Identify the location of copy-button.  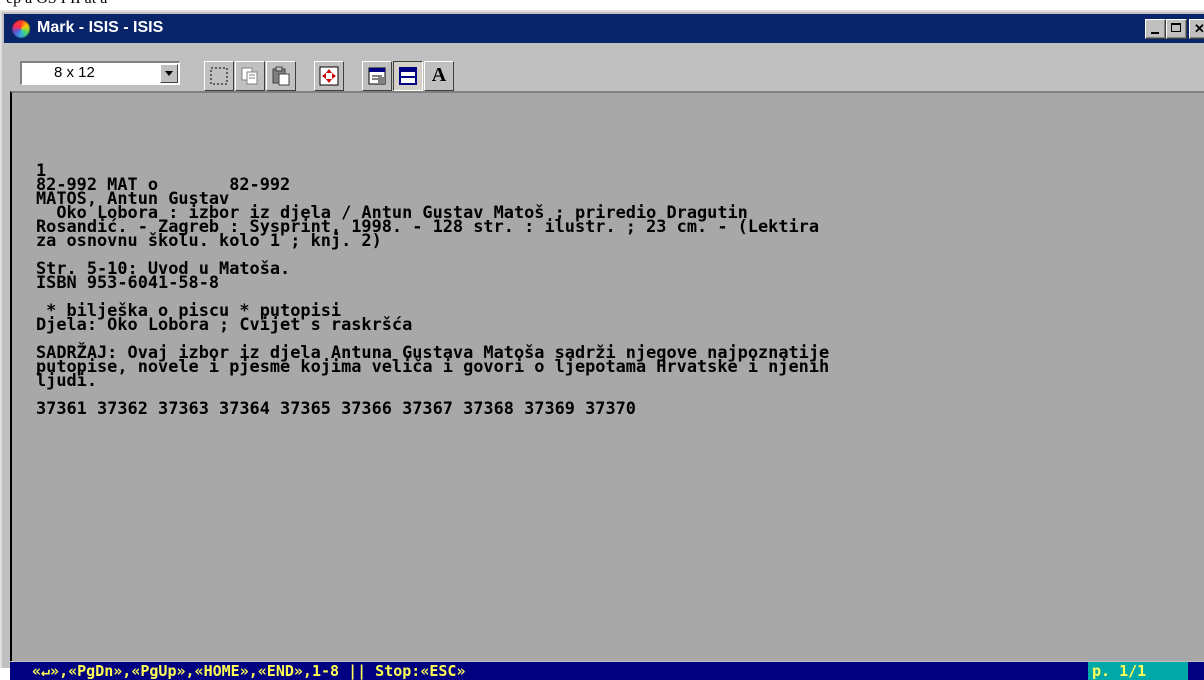
(250, 76).